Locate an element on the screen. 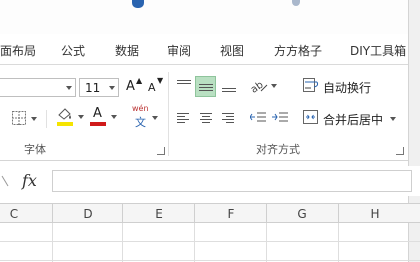 The width and height of the screenshot is (420, 262). align-center-button is located at coordinates (207, 118).